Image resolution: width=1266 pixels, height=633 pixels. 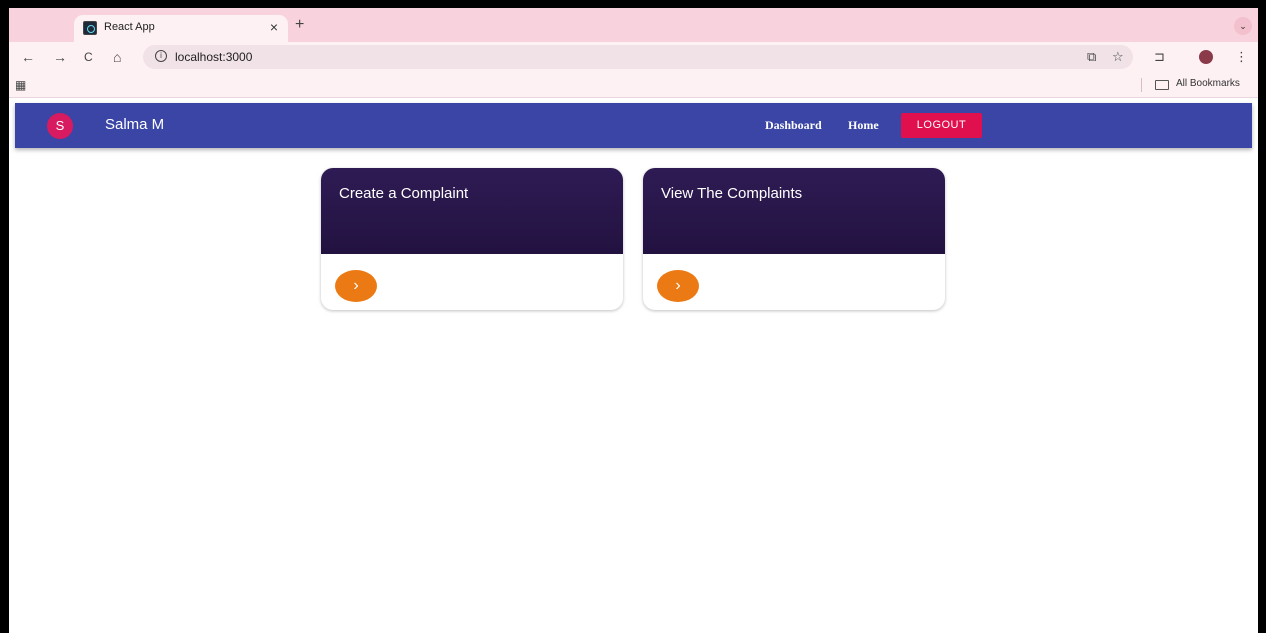 What do you see at coordinates (941, 125) in the screenshot?
I see `logout-button: LOGOUT` at bounding box center [941, 125].